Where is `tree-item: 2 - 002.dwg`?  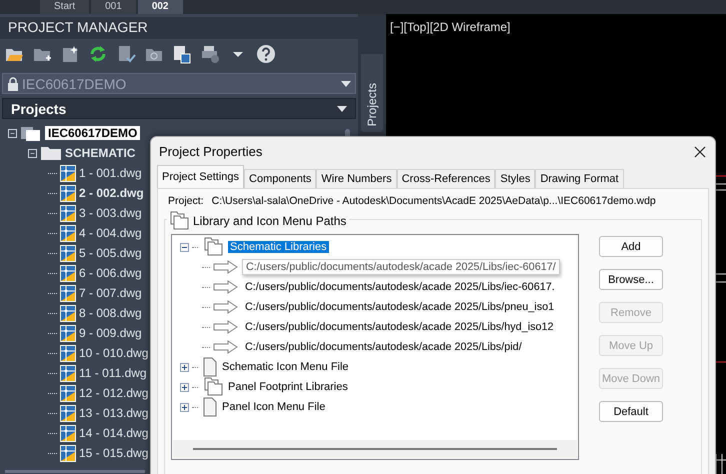
tree-item: 2 - 002.dwg is located at coordinates (111, 193).